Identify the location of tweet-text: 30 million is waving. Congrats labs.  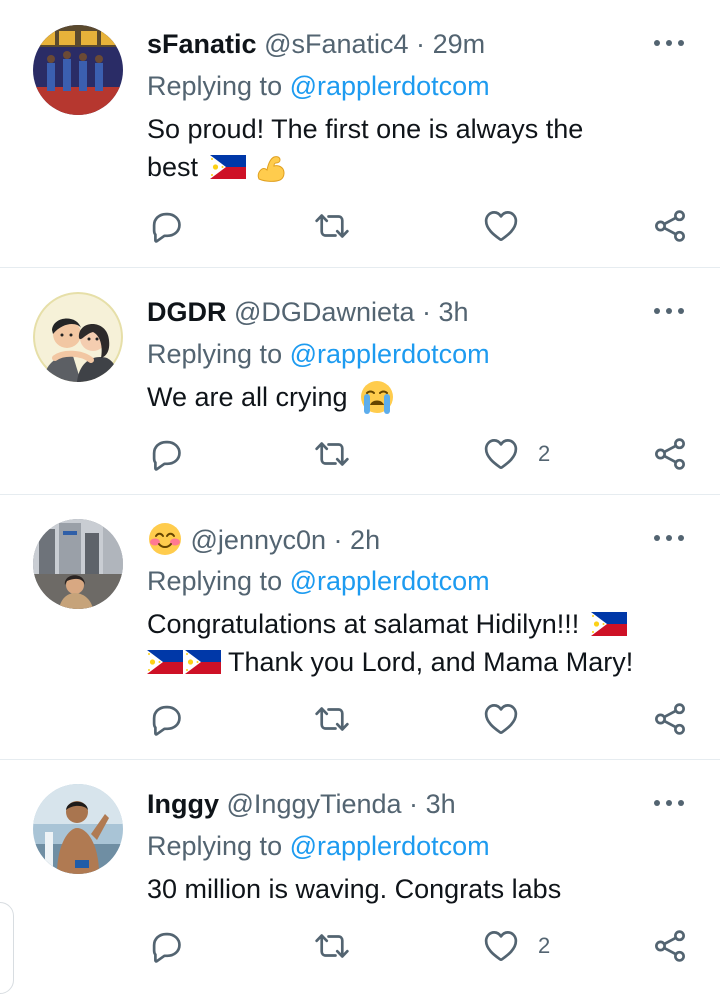
(422, 889).